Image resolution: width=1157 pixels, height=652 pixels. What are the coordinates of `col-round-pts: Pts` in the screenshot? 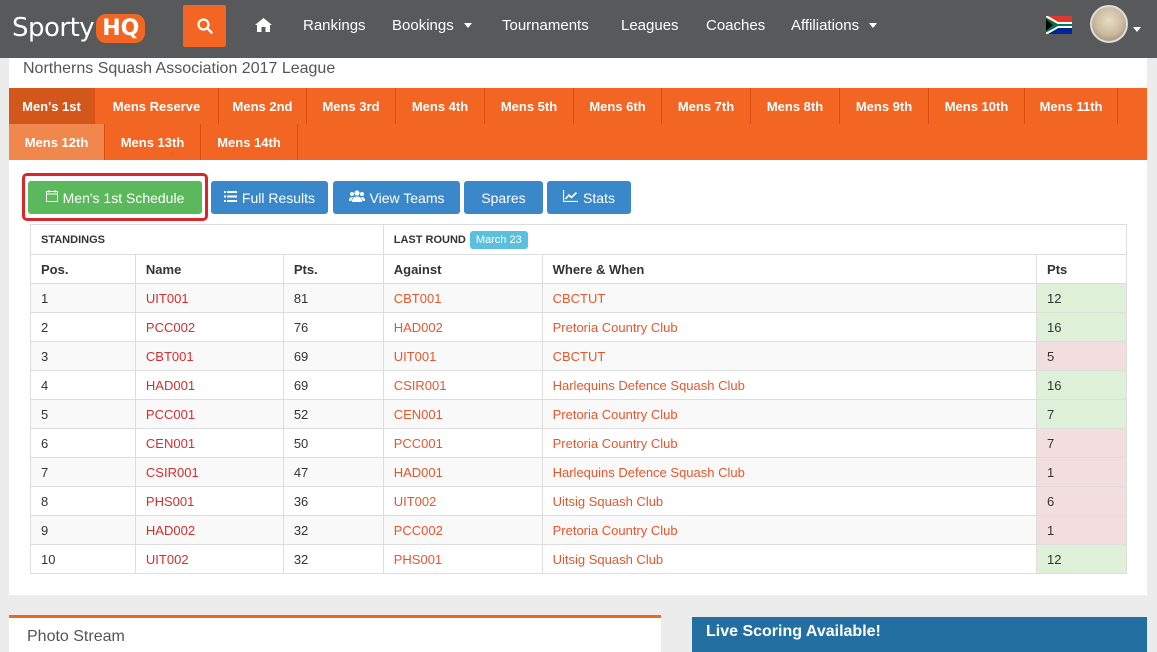 It's located at (1081, 269).